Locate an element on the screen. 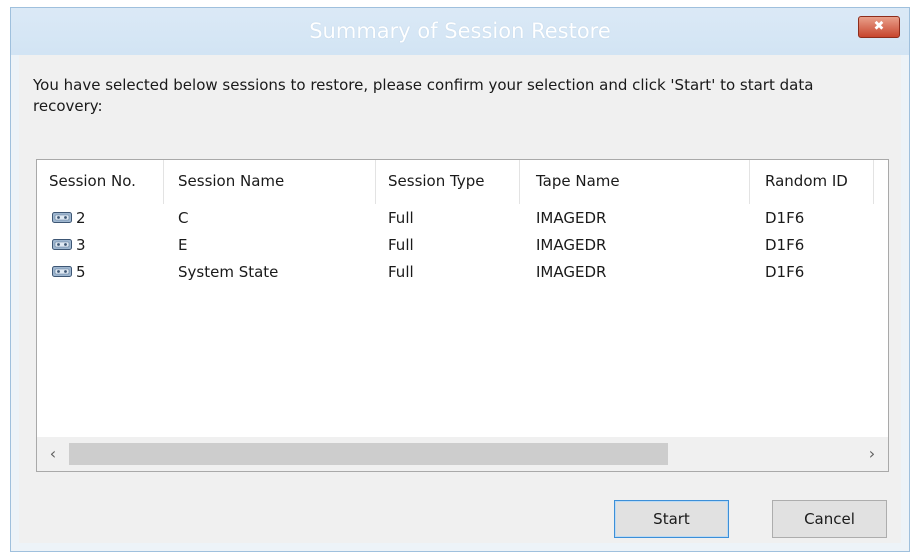  column-header-session-name: Session Name is located at coordinates (231, 181).